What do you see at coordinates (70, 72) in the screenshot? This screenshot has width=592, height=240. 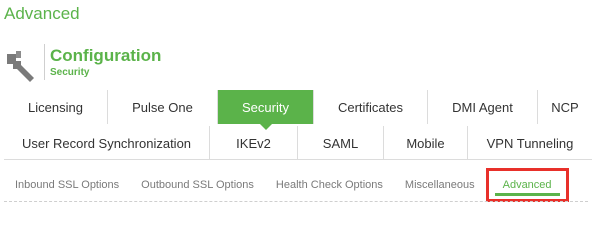 I see `config-subtitle: Security` at bounding box center [70, 72].